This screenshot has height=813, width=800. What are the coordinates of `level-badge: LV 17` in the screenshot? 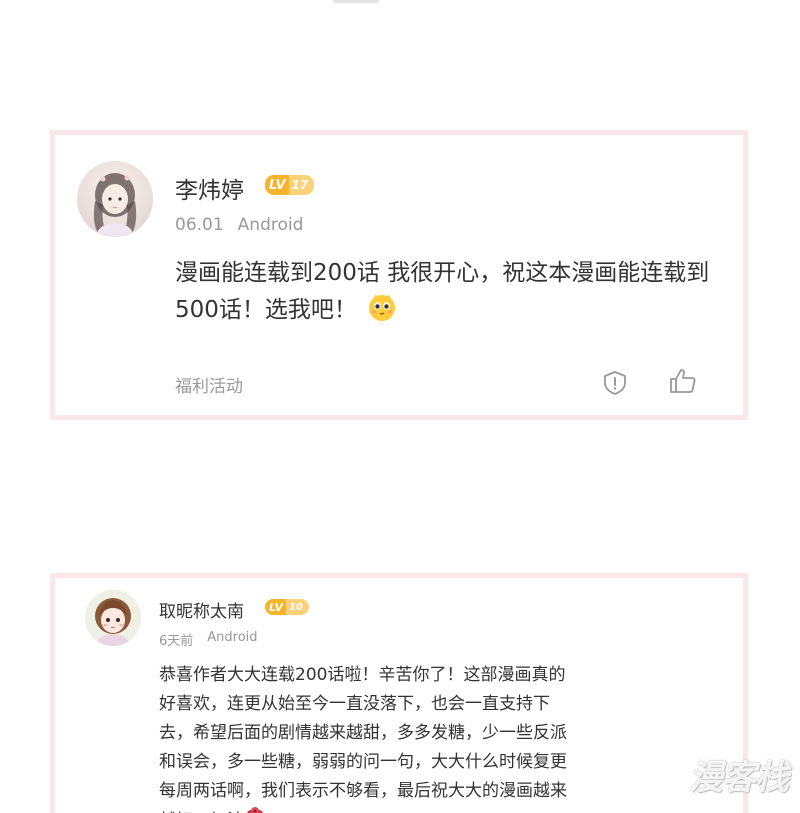 It's located at (290, 185).